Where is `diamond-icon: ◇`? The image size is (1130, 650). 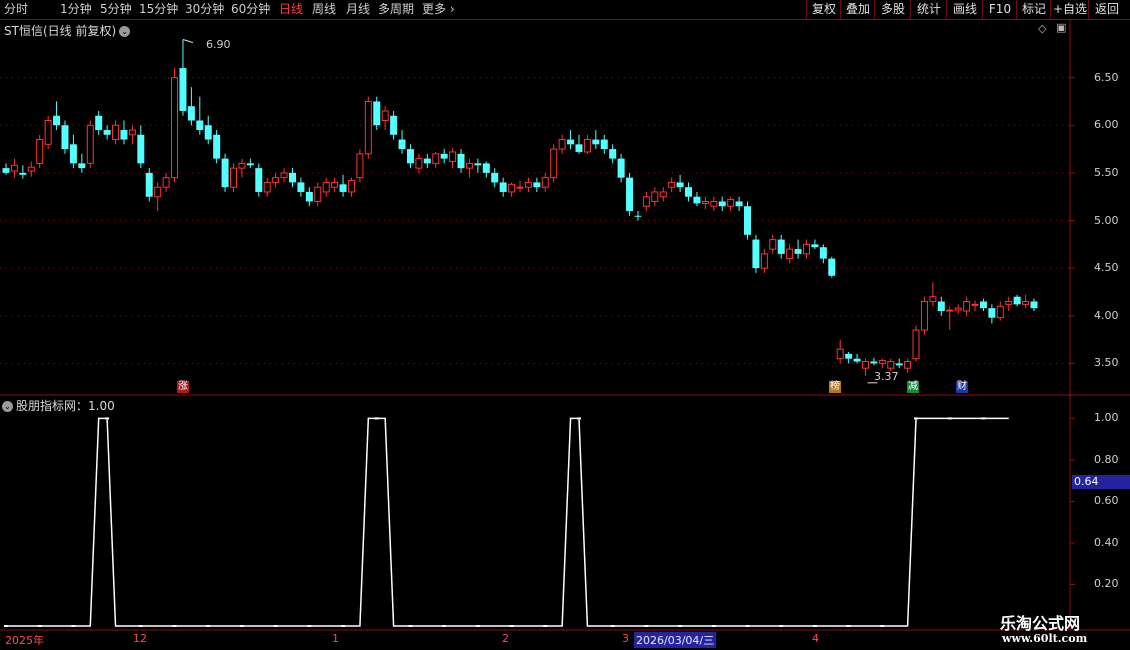
diamond-icon: ◇ is located at coordinates (1042, 28).